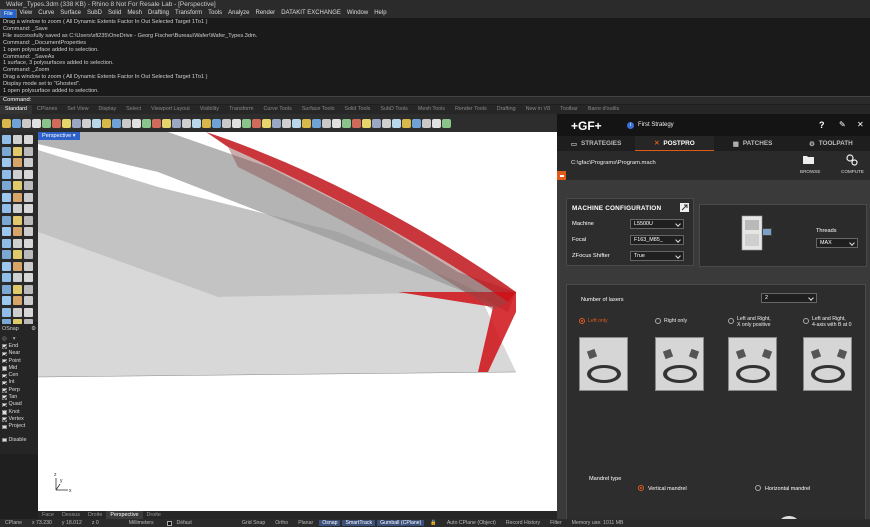  Describe the element at coordinates (752, 364) in the screenshot. I see `laser-option-image` at that location.